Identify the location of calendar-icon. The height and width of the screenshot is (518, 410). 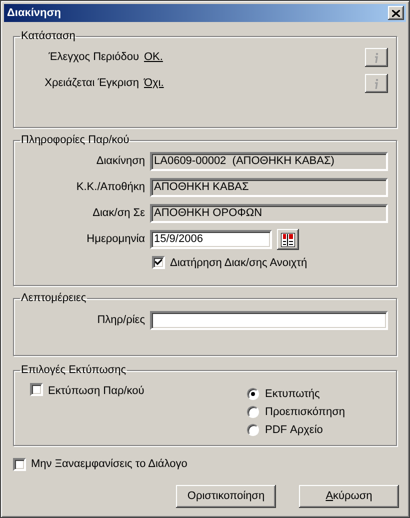
(288, 239).